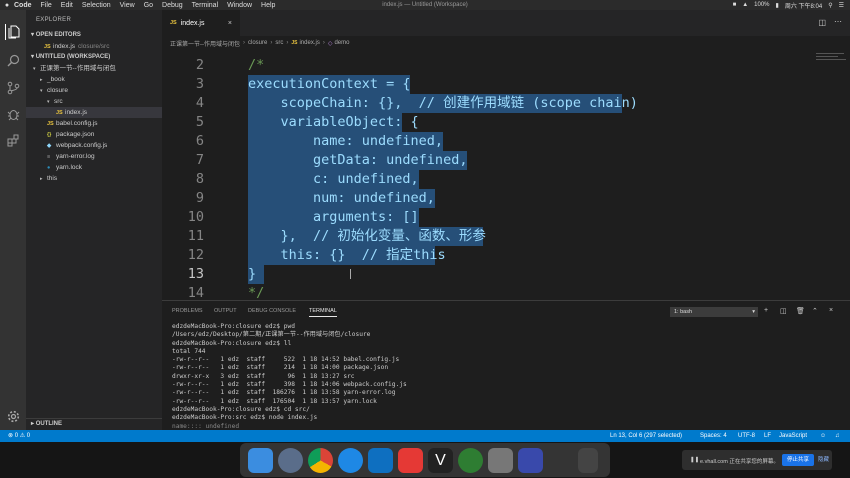  I want to click on tab-index-js: JS index.js ×, so click(201, 23).